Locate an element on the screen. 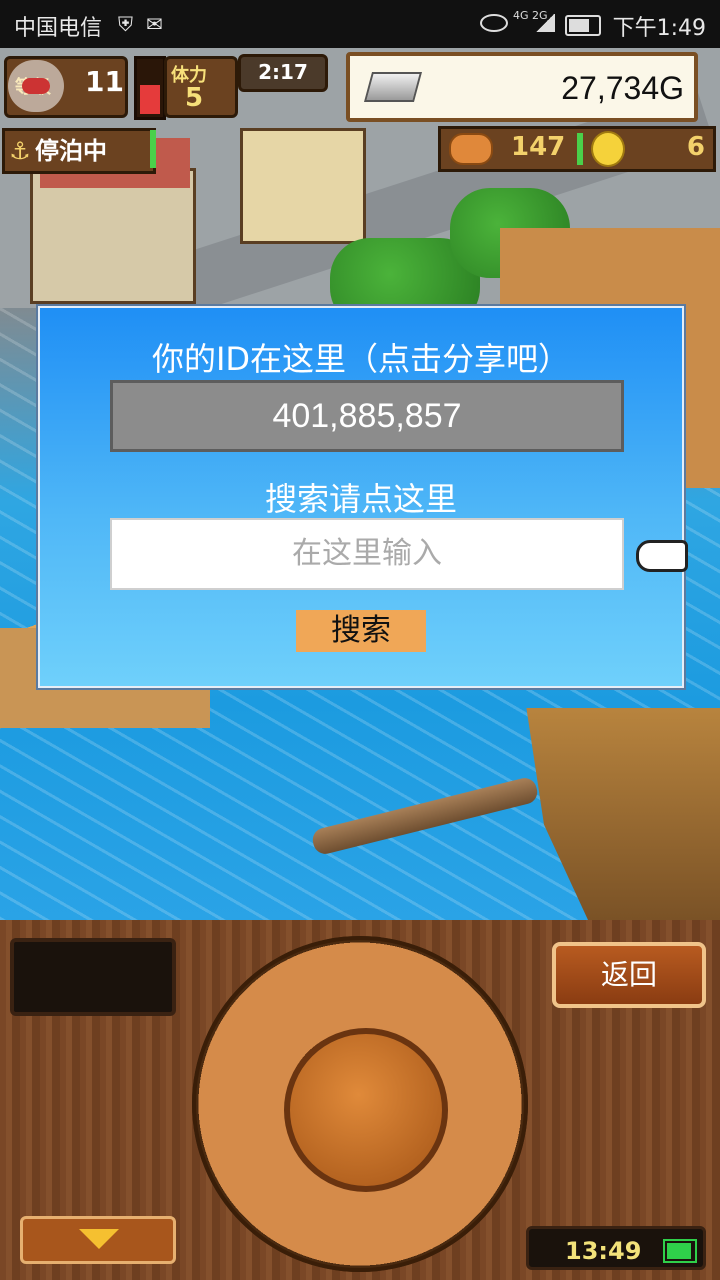 This screenshot has width=720, height=1280. eye-comfort-icon is located at coordinates (494, 23).